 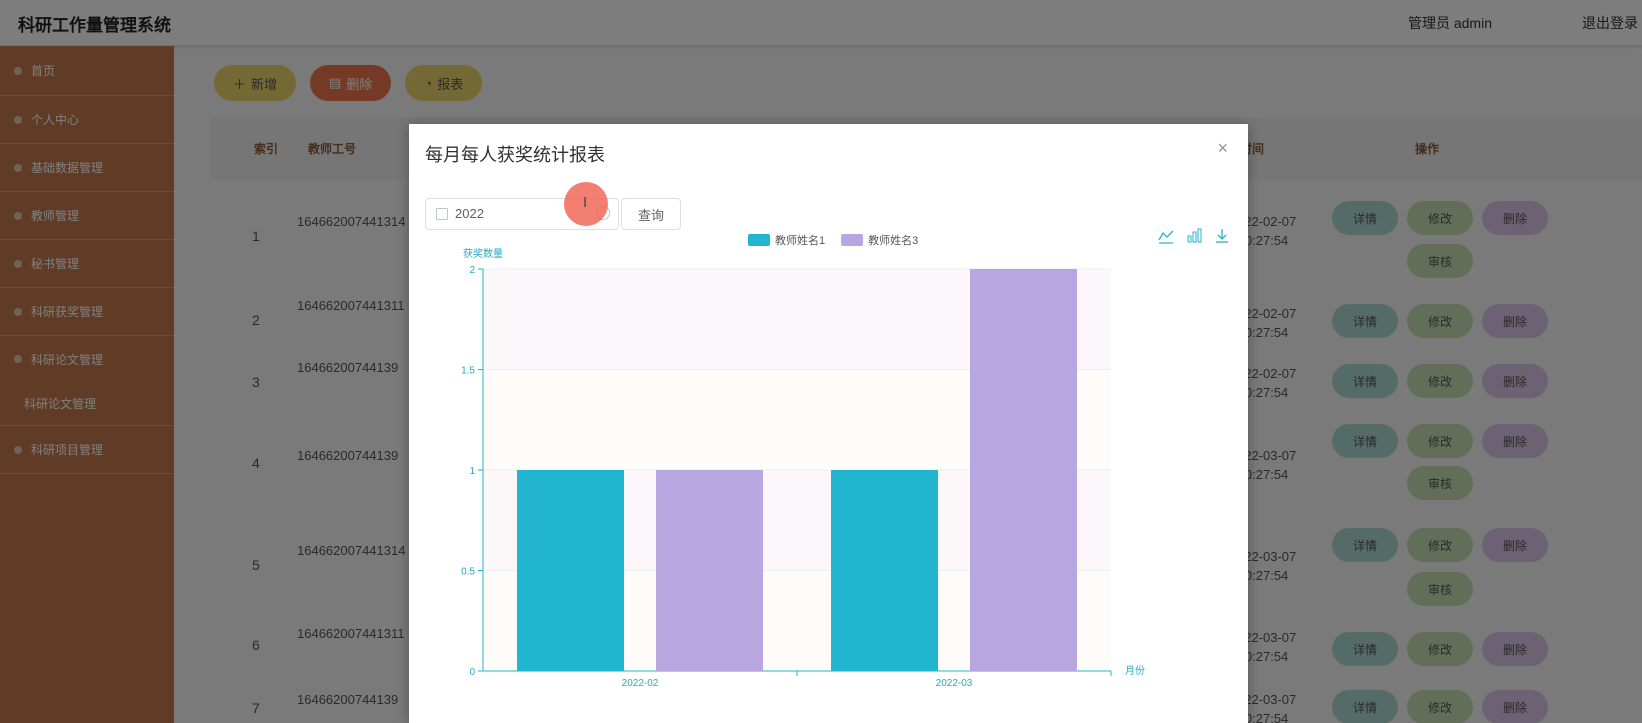 I want to click on x-tick-label: 2022-02, so click(x=640, y=683).